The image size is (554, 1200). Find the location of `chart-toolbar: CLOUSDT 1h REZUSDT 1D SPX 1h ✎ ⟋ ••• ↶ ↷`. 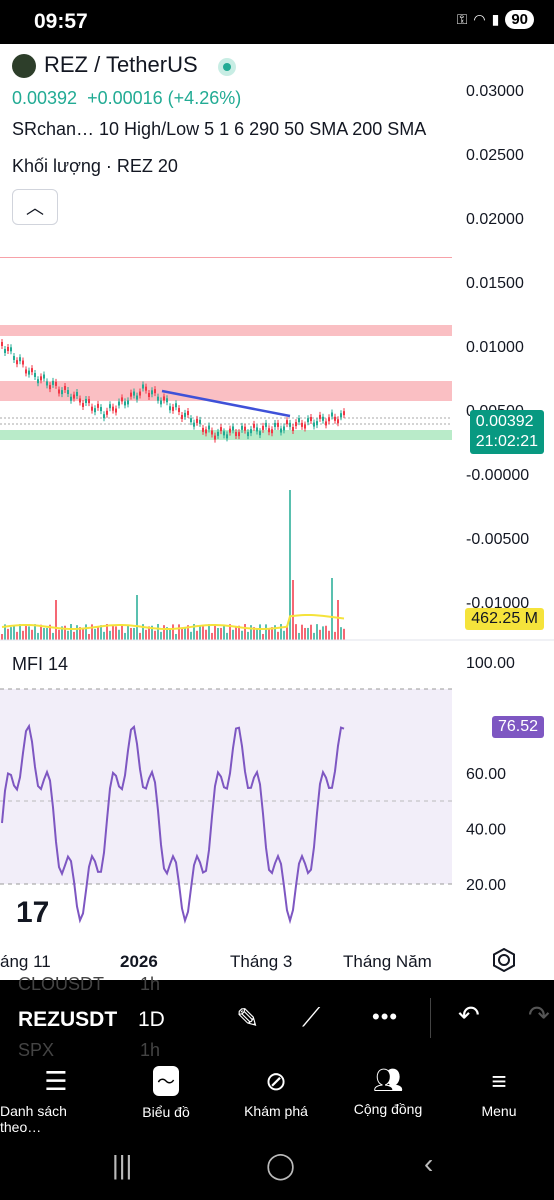

chart-toolbar: CLOUSDT 1h REZUSDT 1D SPX 1h ✎ ⟋ ••• ↶ ↷ is located at coordinates (277, 1017).